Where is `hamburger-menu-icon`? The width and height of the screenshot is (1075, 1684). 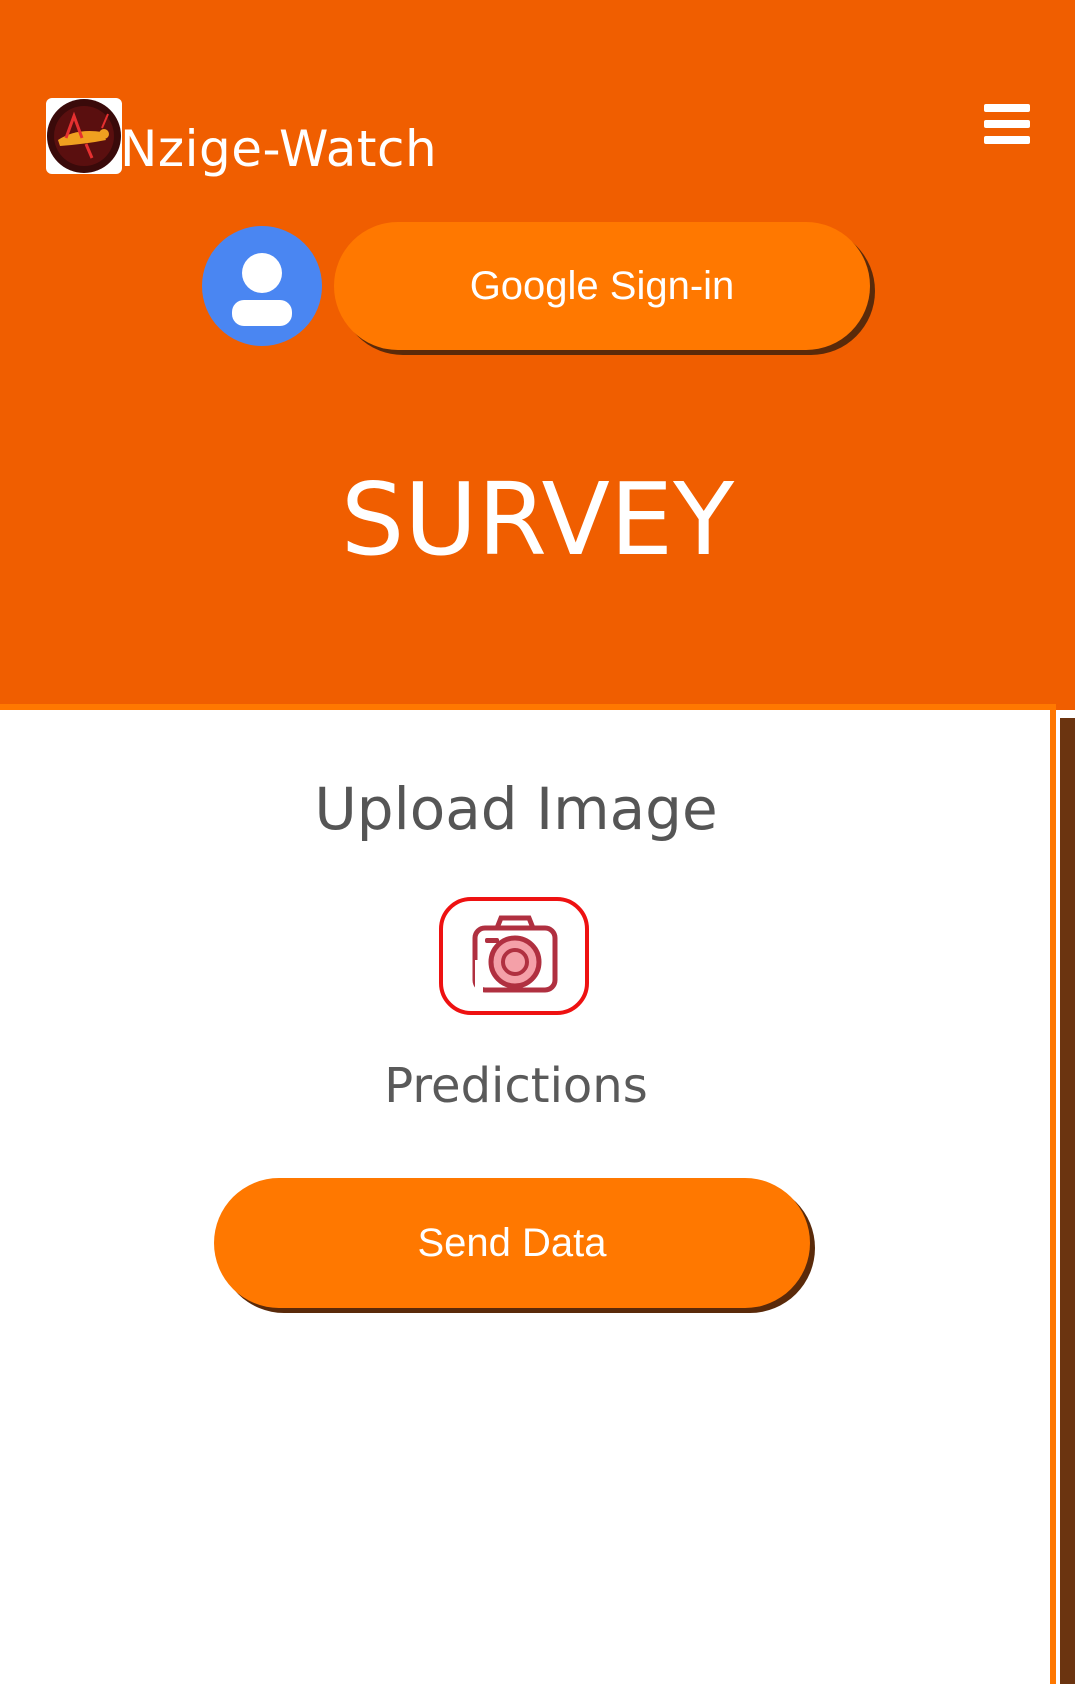
hamburger-menu-icon is located at coordinates (1007, 124).